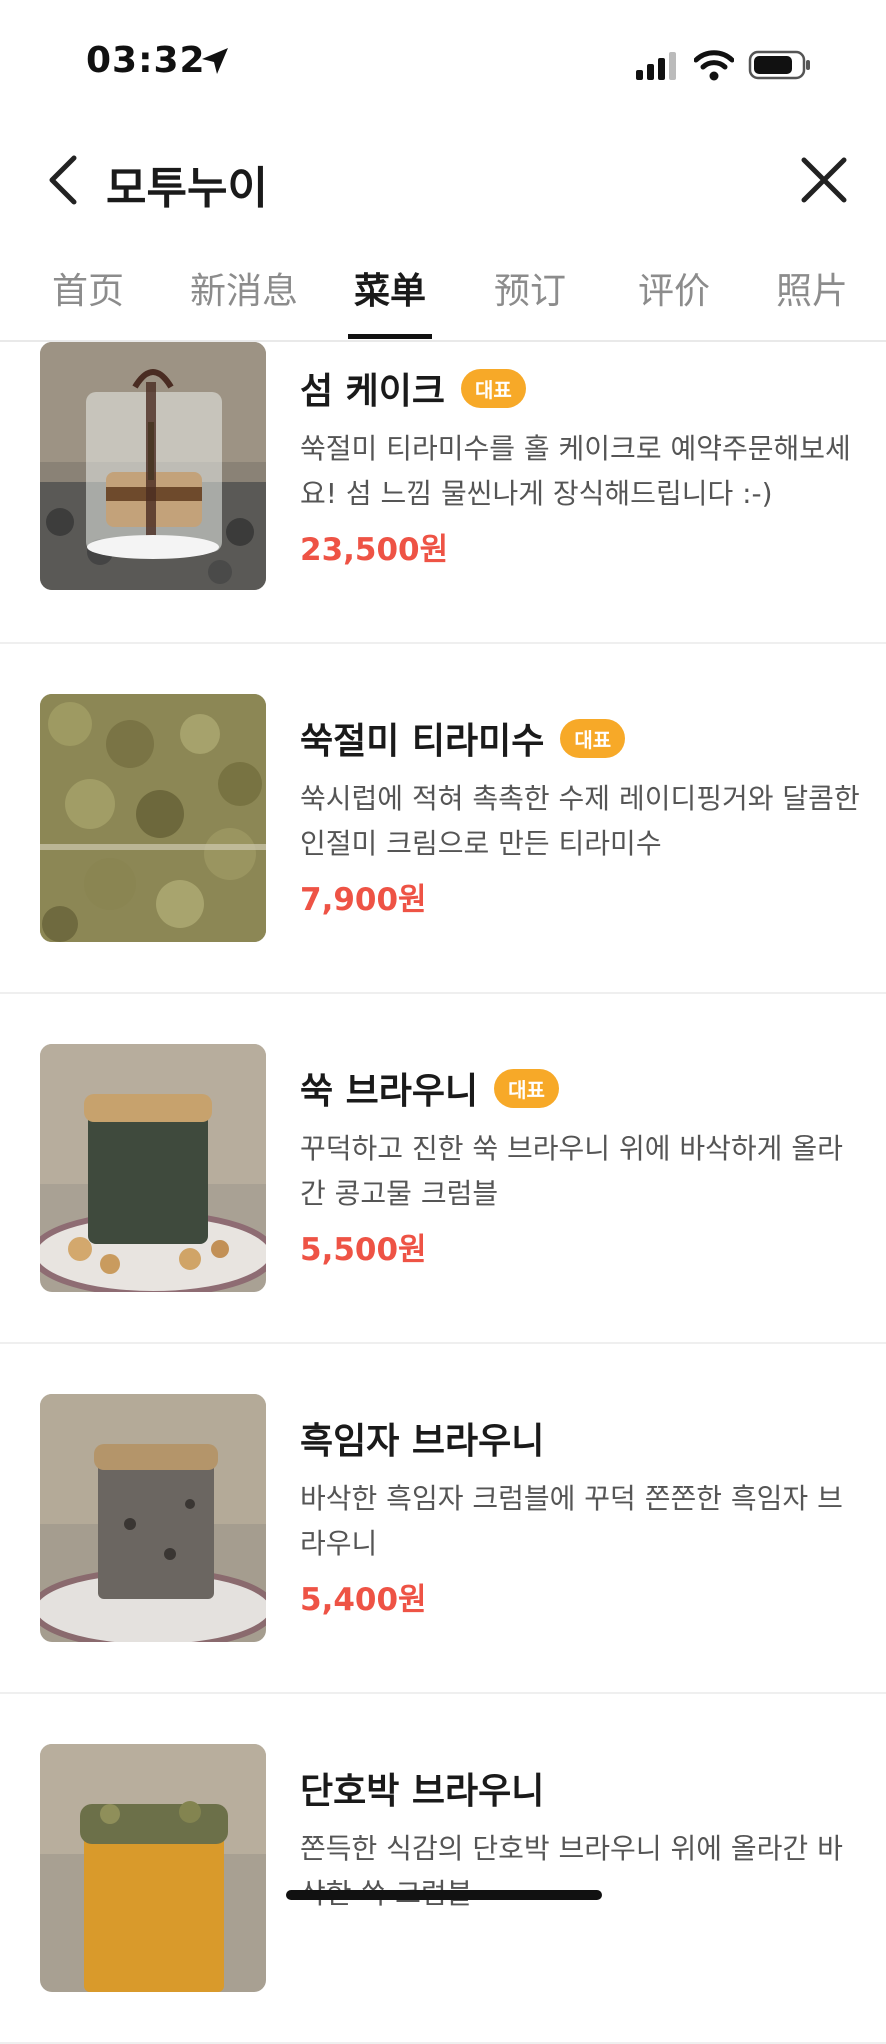  What do you see at coordinates (714, 65) in the screenshot?
I see `wifi-icon` at bounding box center [714, 65].